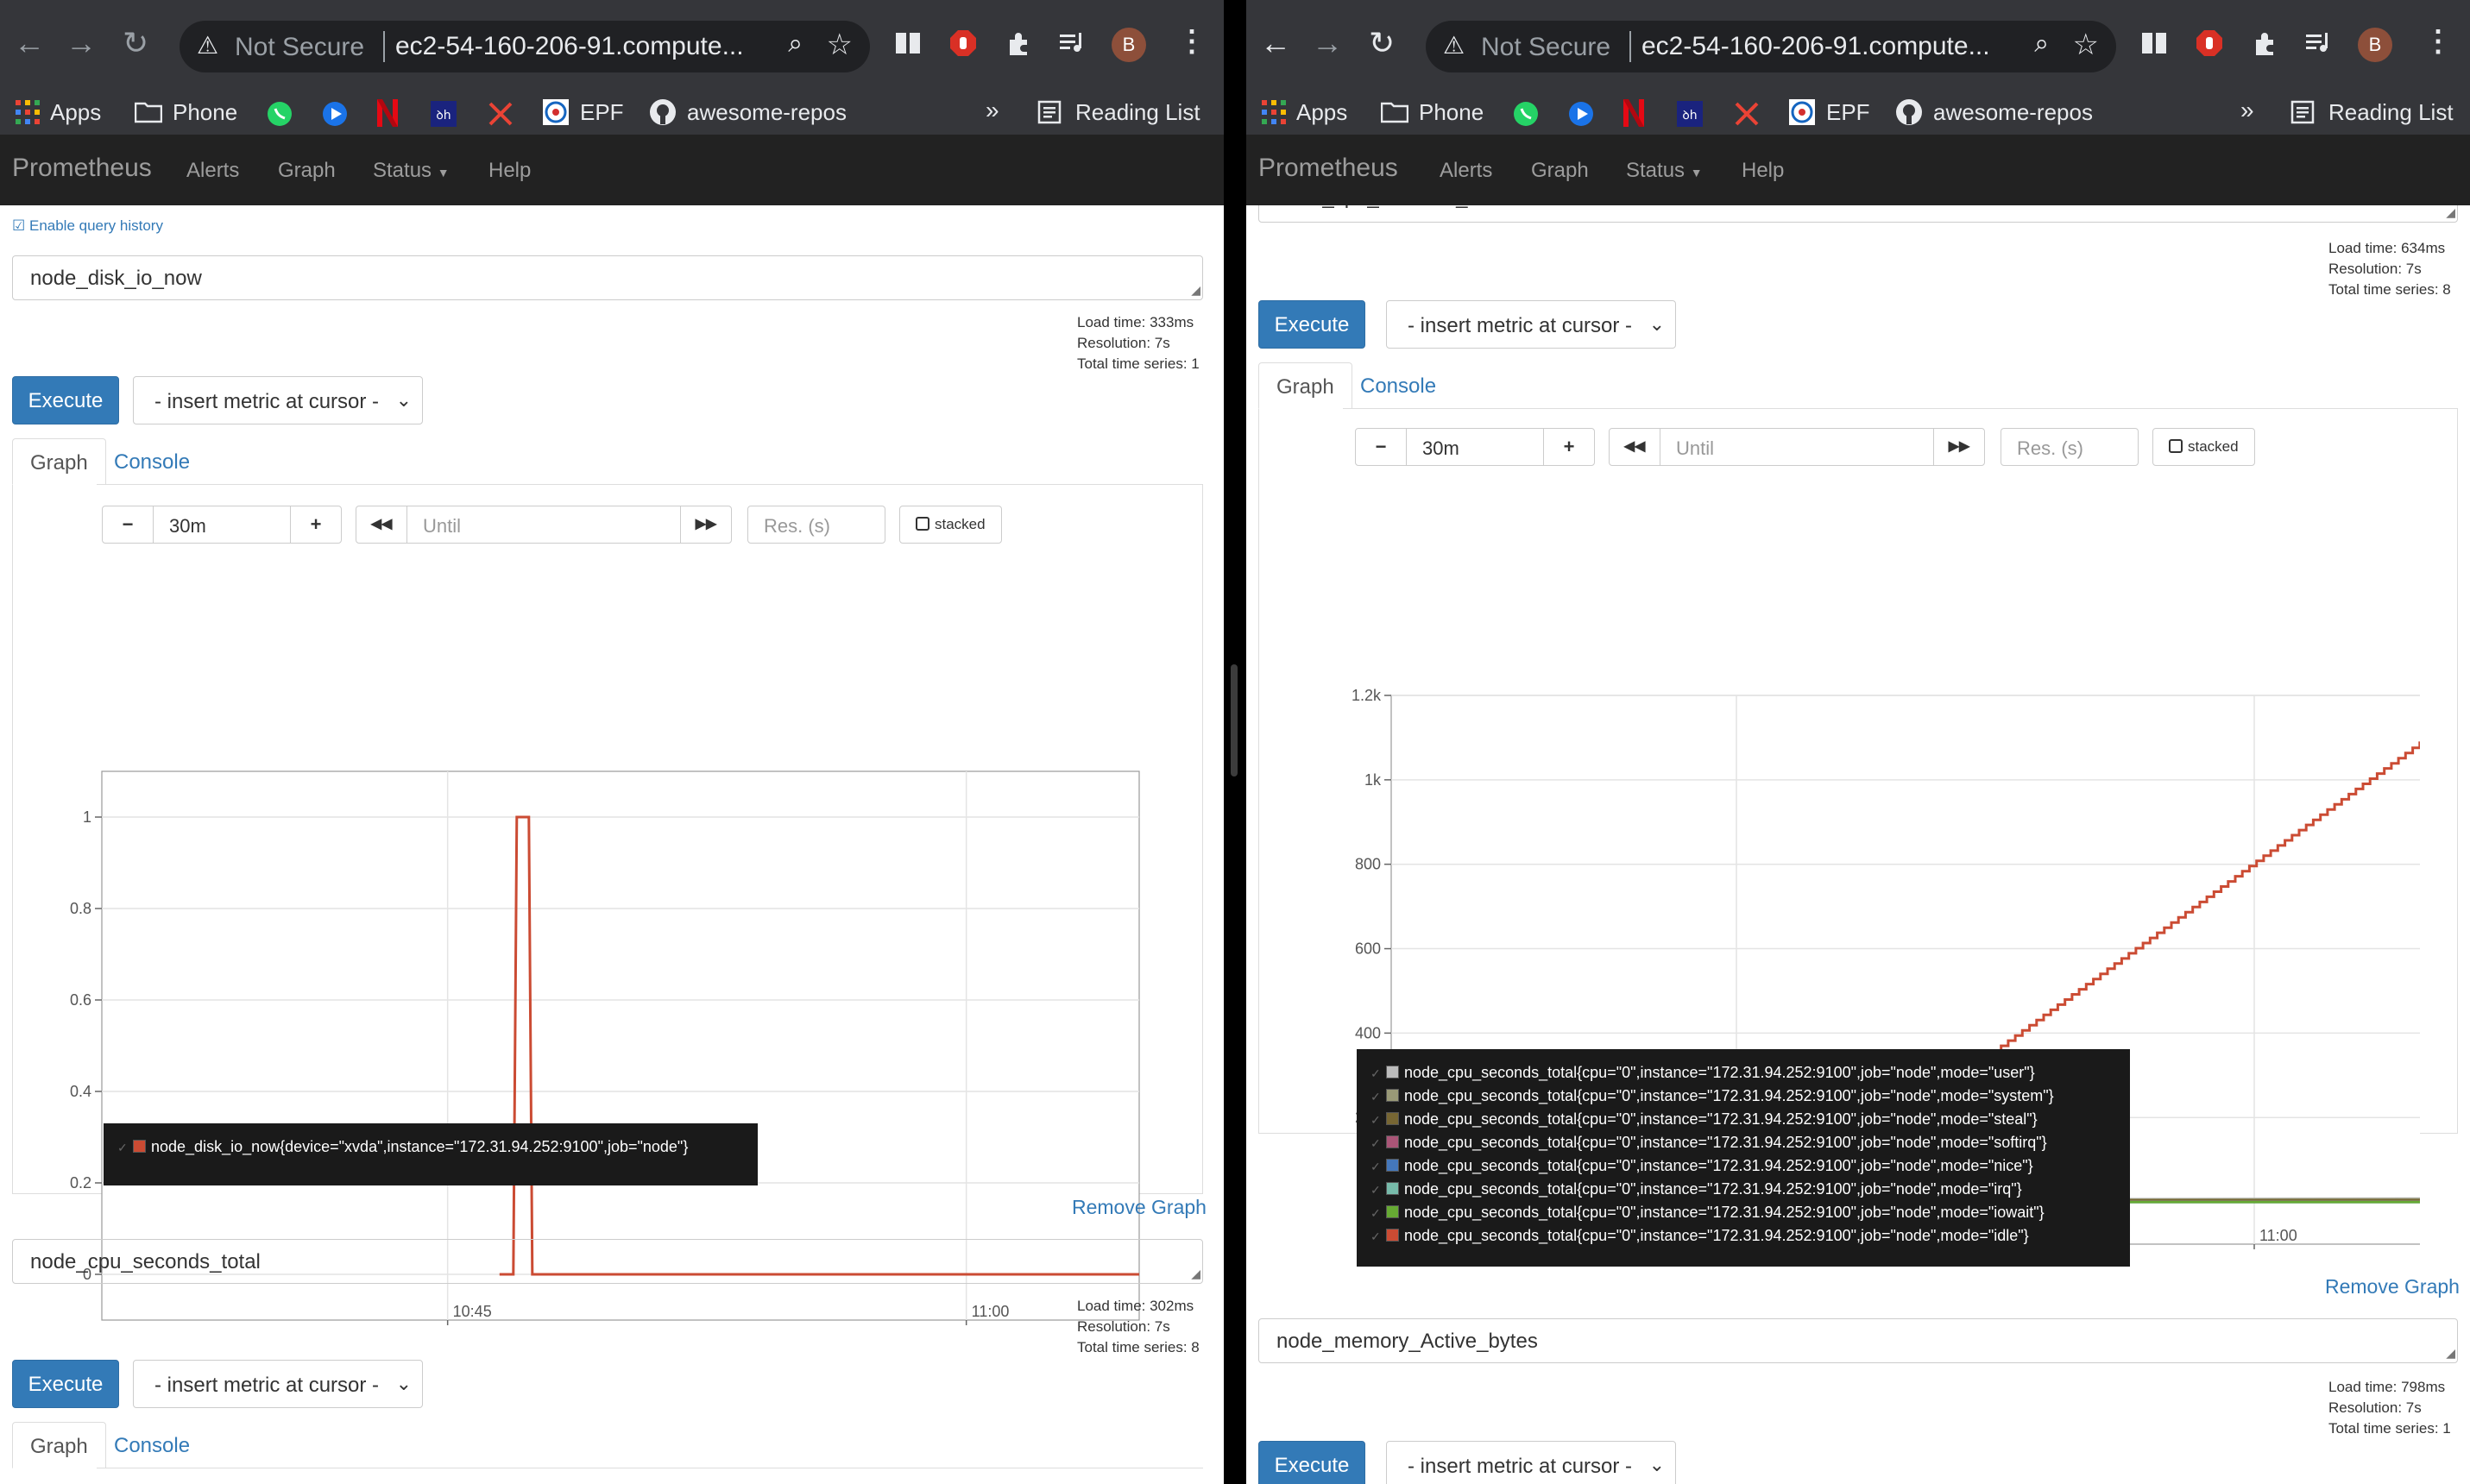 This screenshot has height=1484, width=2470. I want to click on expression-input: node_memory_Active_bytes ◢, so click(1858, 1340).